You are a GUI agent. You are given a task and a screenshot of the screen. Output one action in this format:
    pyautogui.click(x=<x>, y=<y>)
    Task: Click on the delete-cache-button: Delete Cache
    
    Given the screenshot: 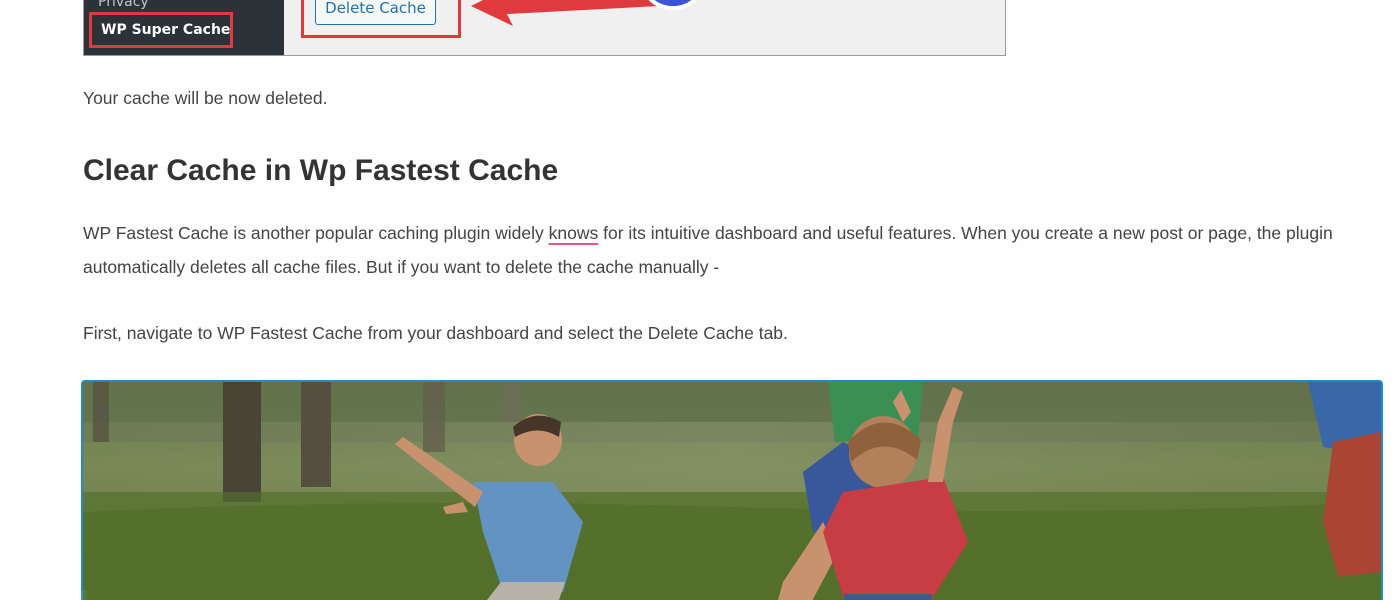 What is the action you would take?
    pyautogui.click(x=375, y=12)
    